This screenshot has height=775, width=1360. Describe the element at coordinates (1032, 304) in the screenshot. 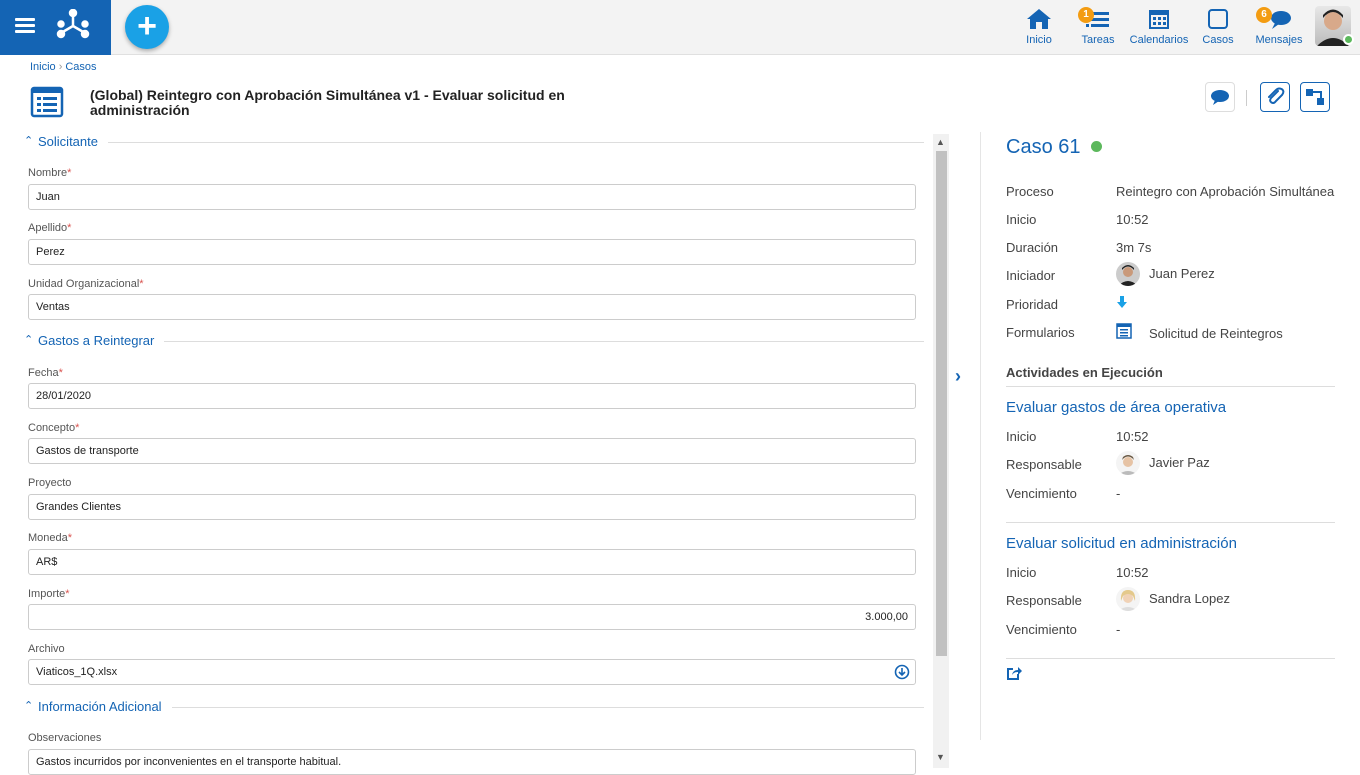

I see `prioridad-label: Prioridad` at that location.